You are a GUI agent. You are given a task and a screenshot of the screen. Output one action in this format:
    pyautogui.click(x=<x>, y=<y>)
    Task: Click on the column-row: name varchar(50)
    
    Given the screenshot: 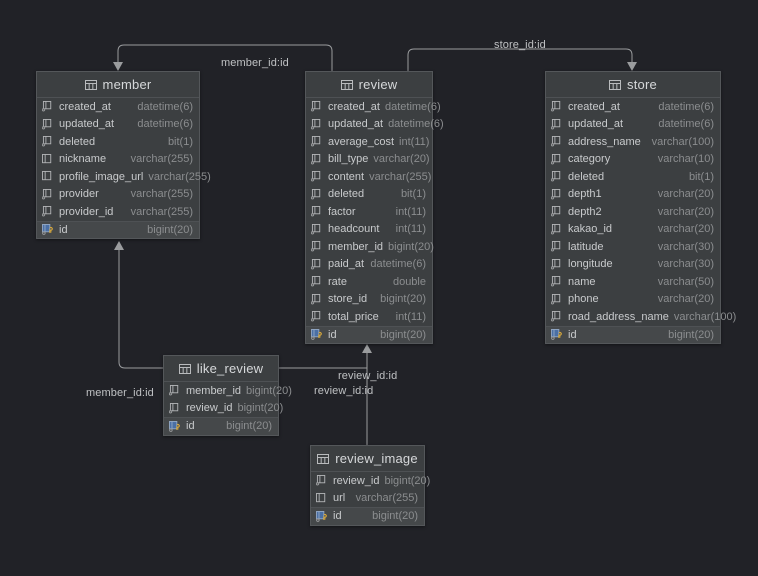 What is the action you would take?
    pyautogui.click(x=633, y=282)
    